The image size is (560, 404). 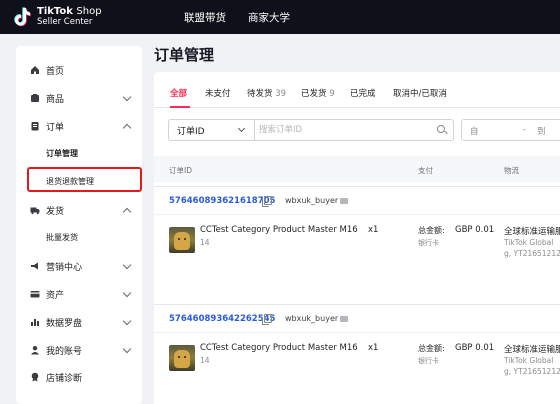 I want to click on sidebar-item-label: 店铺诊断, so click(x=64, y=378).